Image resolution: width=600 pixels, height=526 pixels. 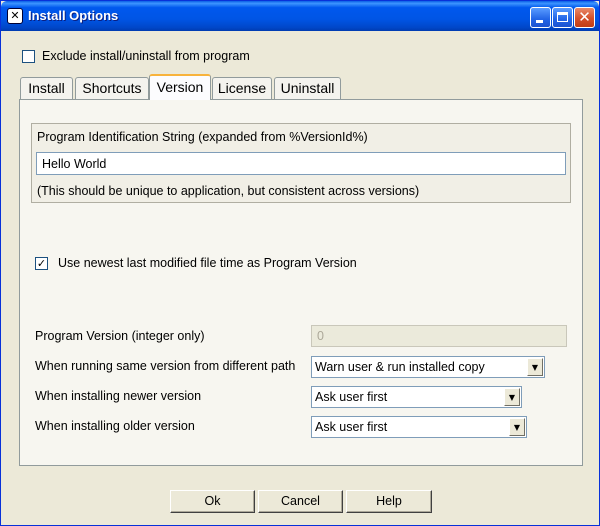 I want to click on older-version-value: Ask user first, so click(x=351, y=427).